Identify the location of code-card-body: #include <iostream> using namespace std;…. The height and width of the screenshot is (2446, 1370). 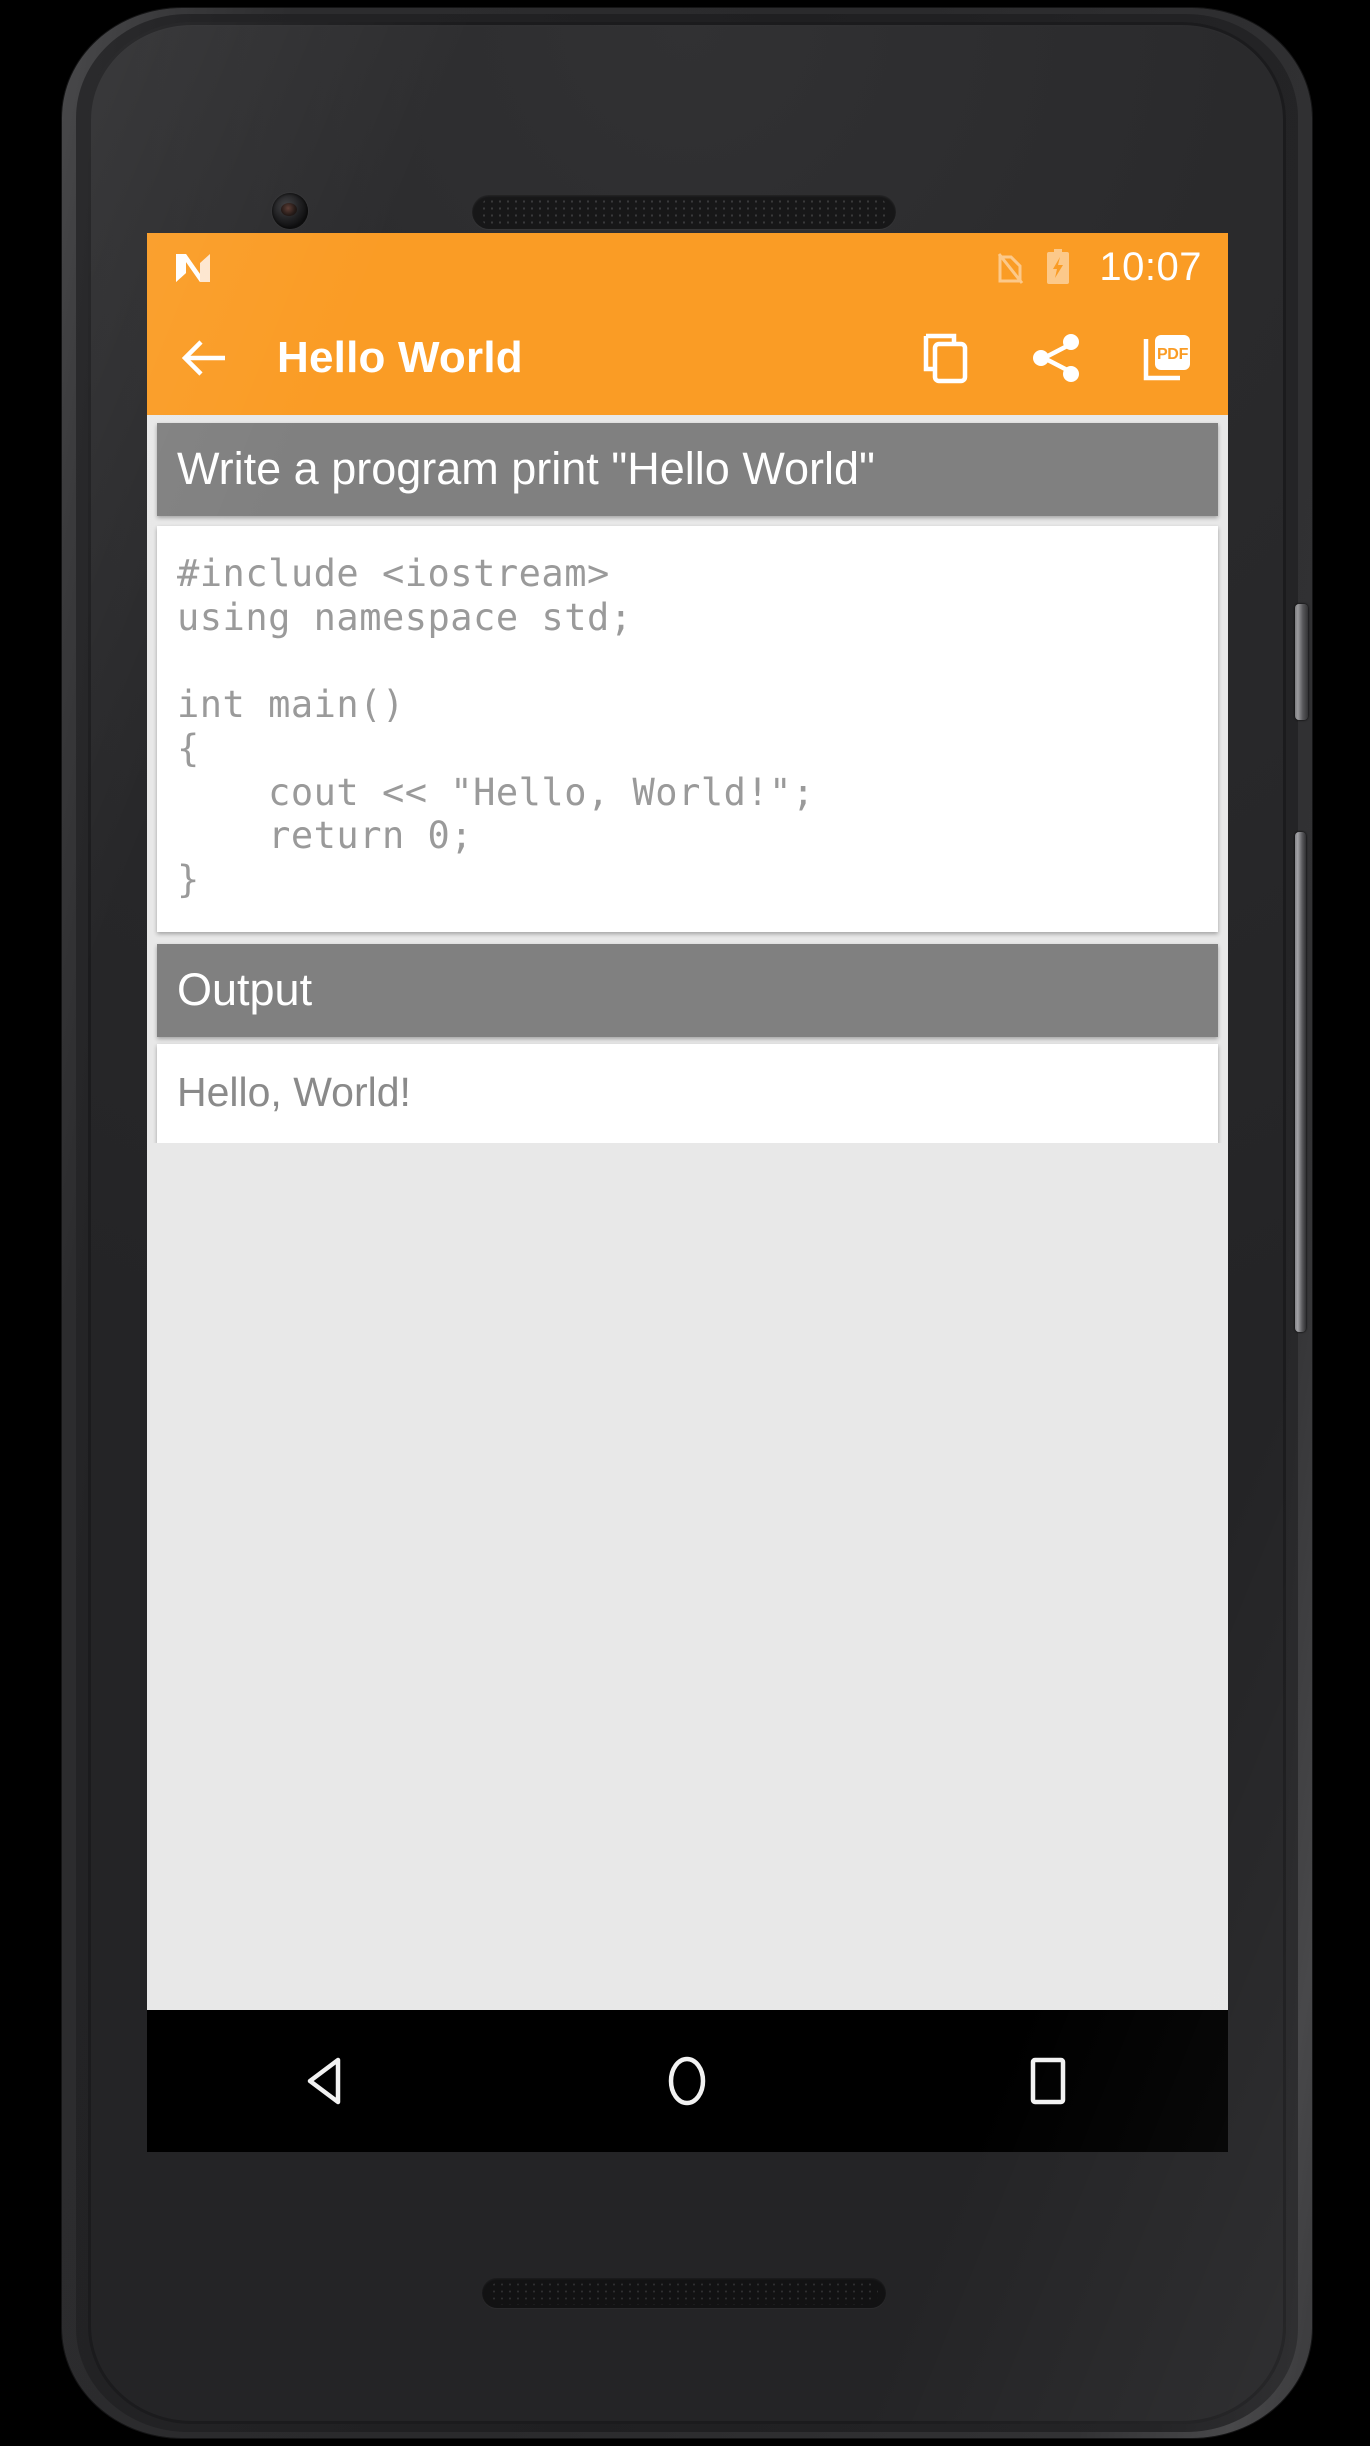
(687, 729).